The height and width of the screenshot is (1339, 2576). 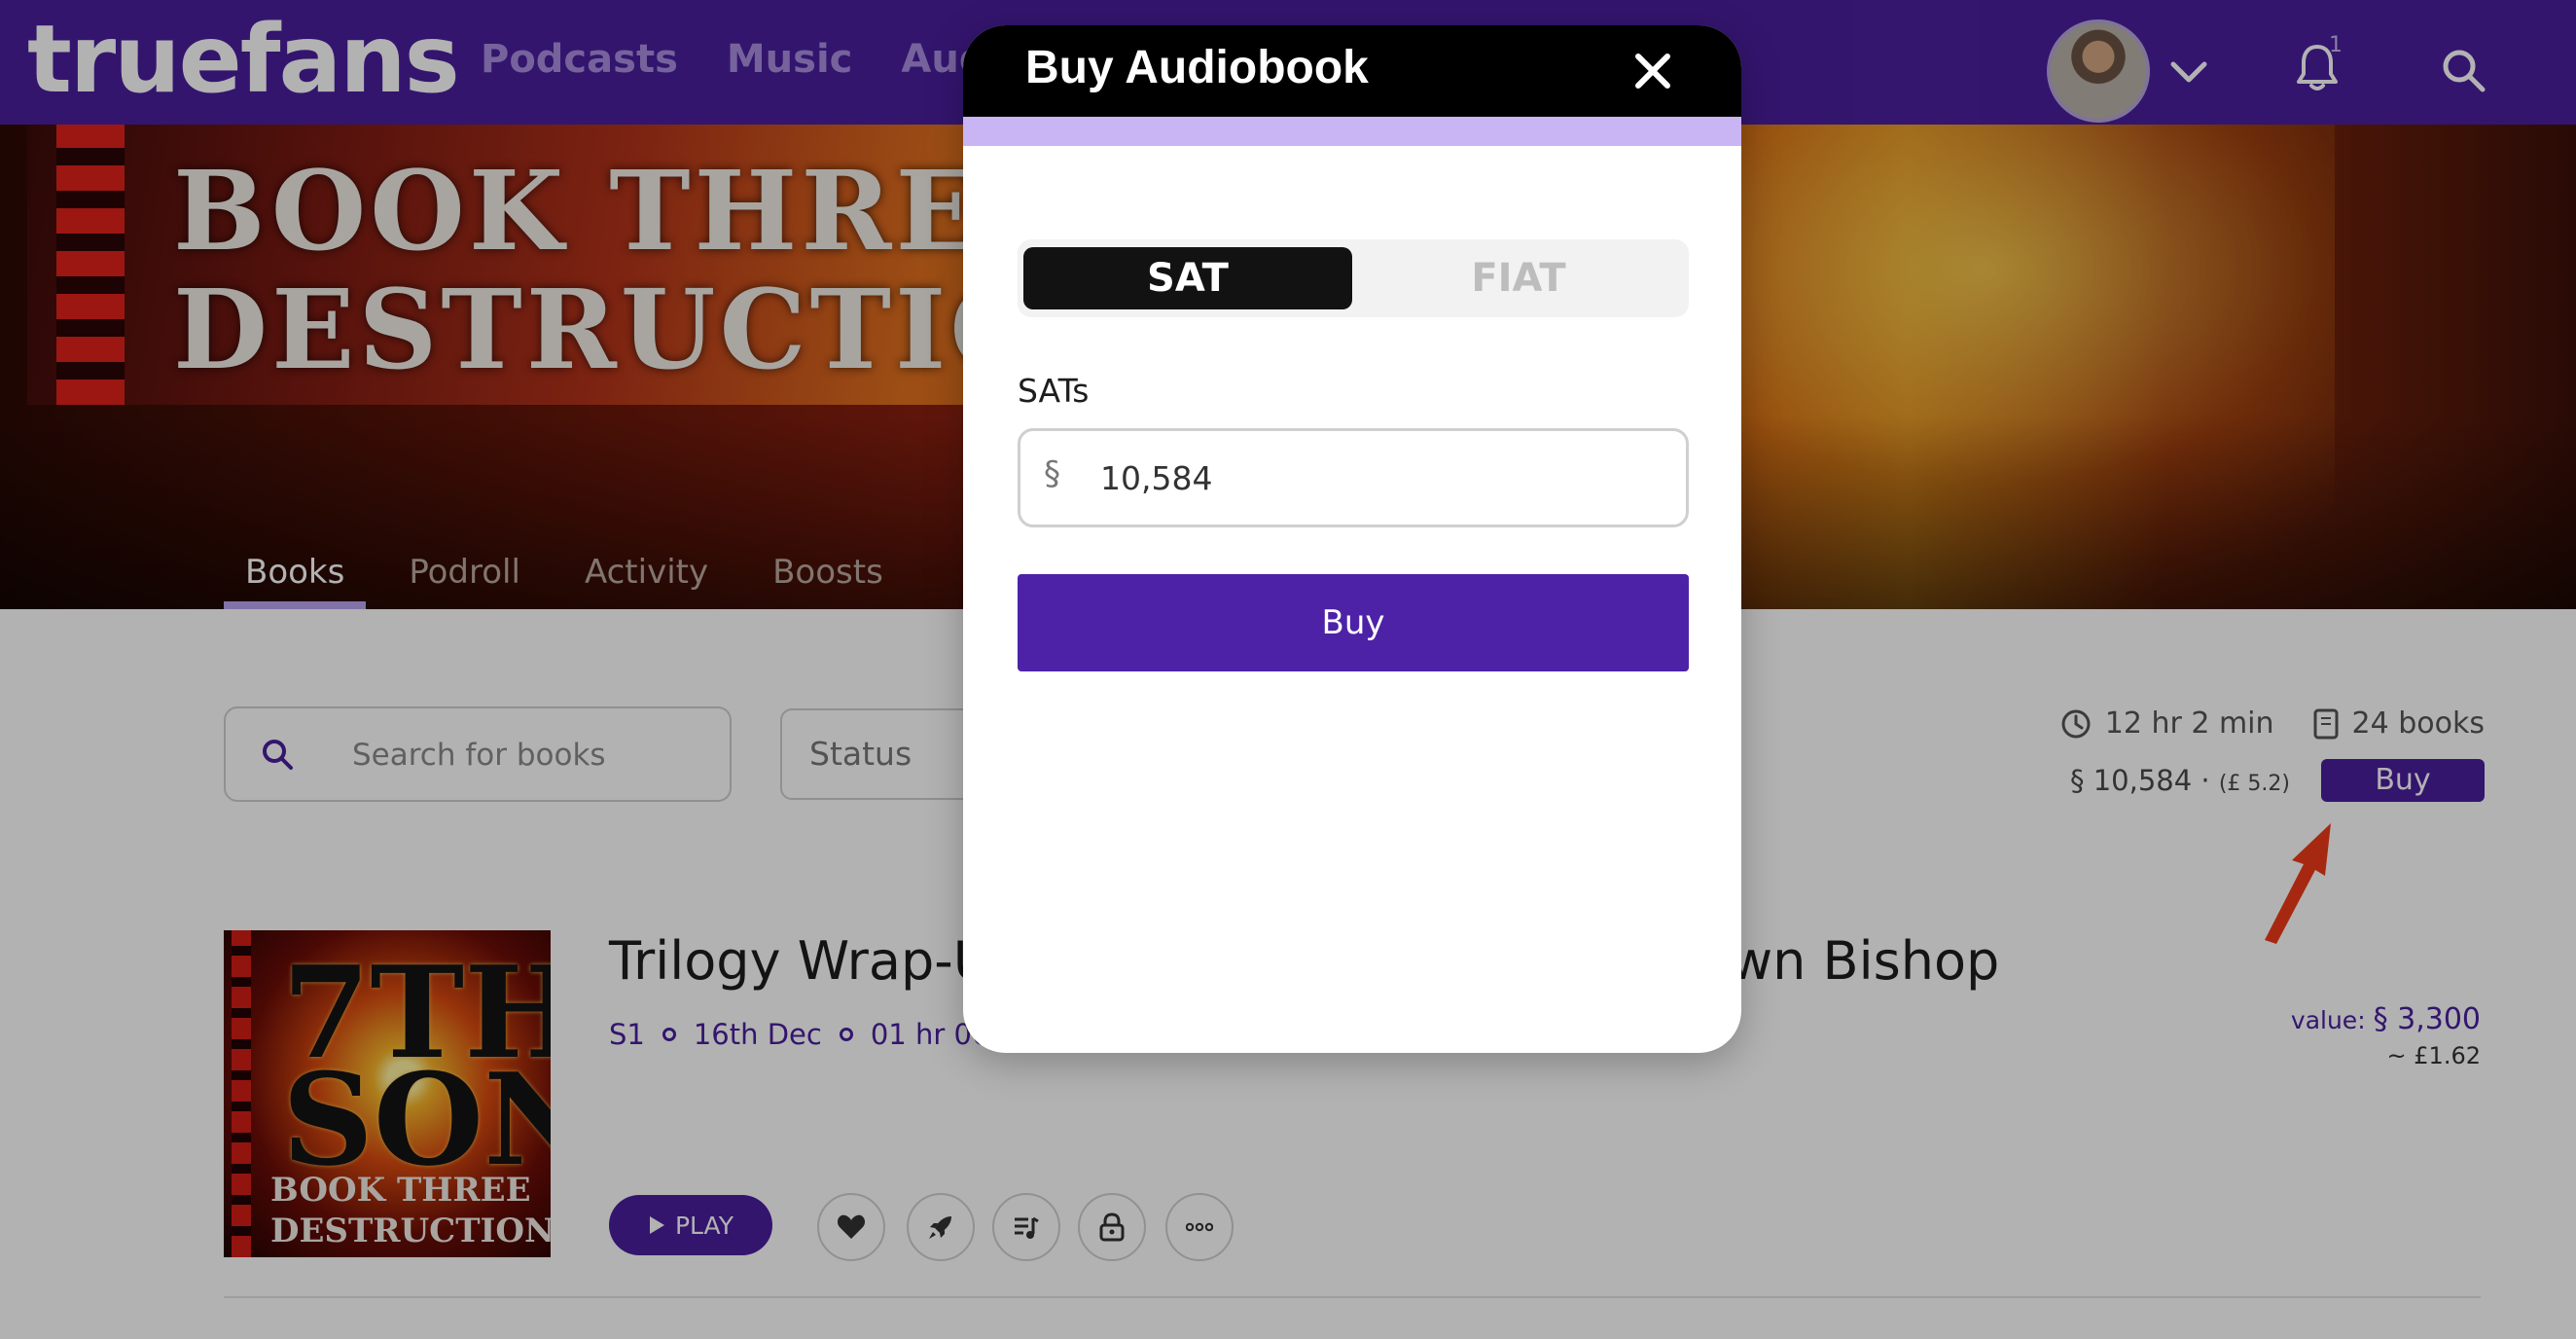 I want to click on modal-header: Buy Audiobook, so click(x=1352, y=71).